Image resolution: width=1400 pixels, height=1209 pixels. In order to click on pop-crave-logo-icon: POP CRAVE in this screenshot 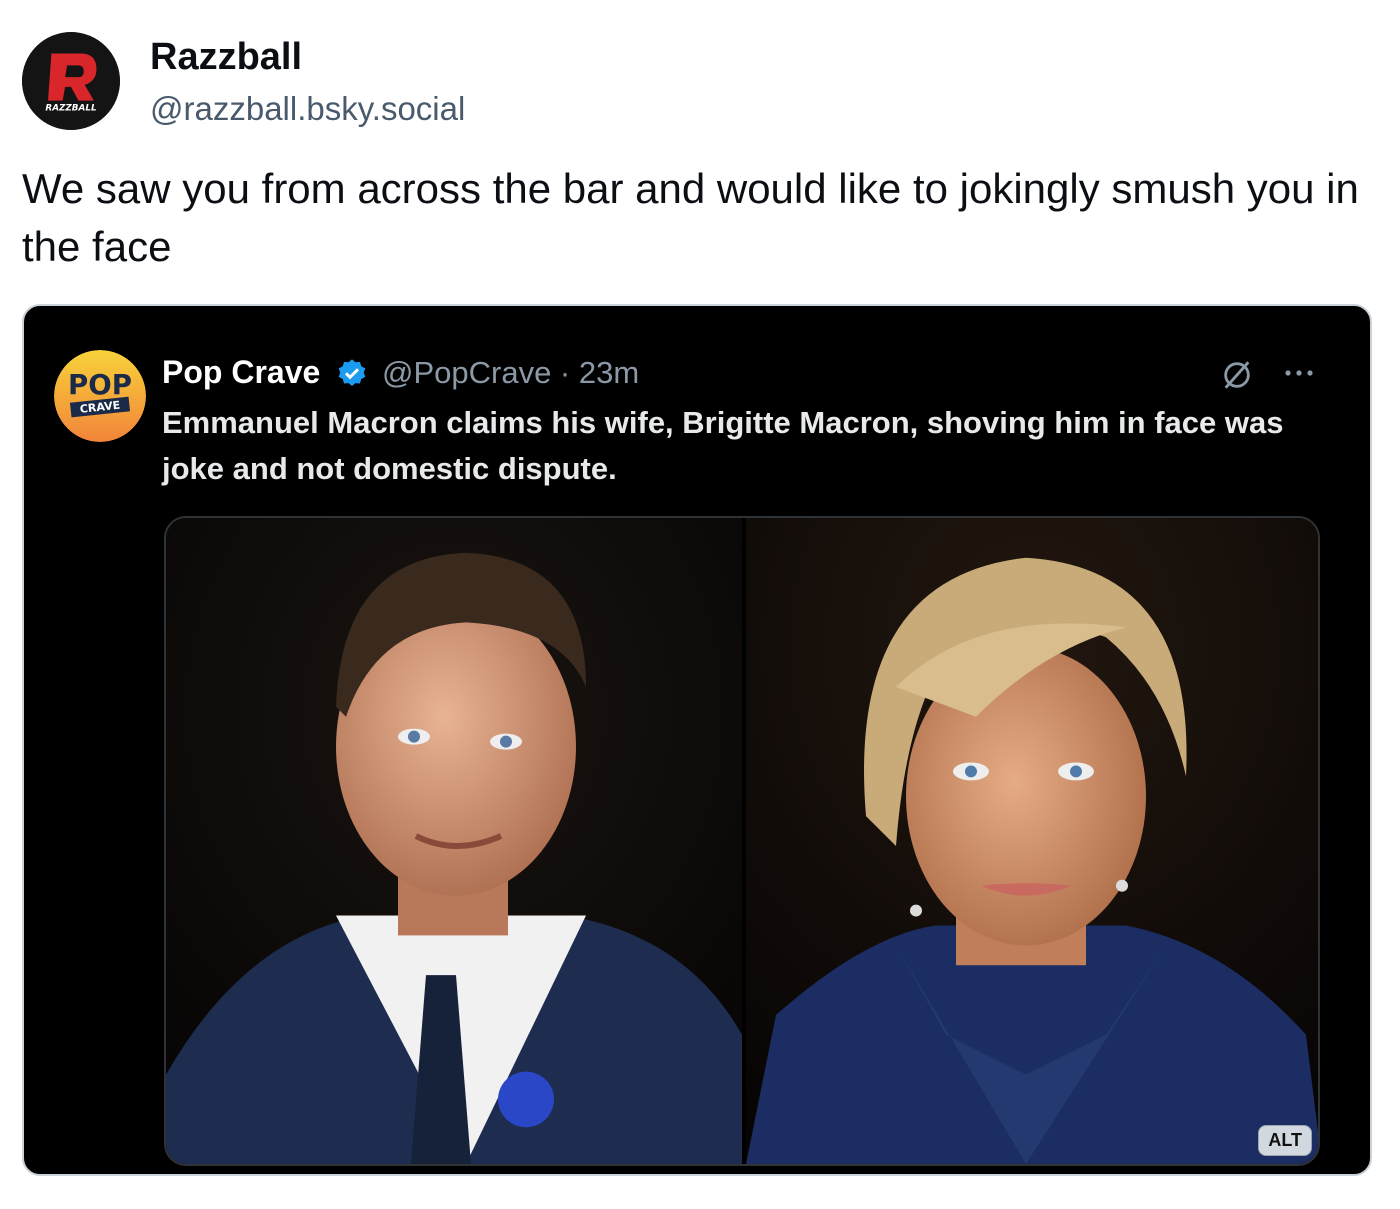, I will do `click(100, 396)`.